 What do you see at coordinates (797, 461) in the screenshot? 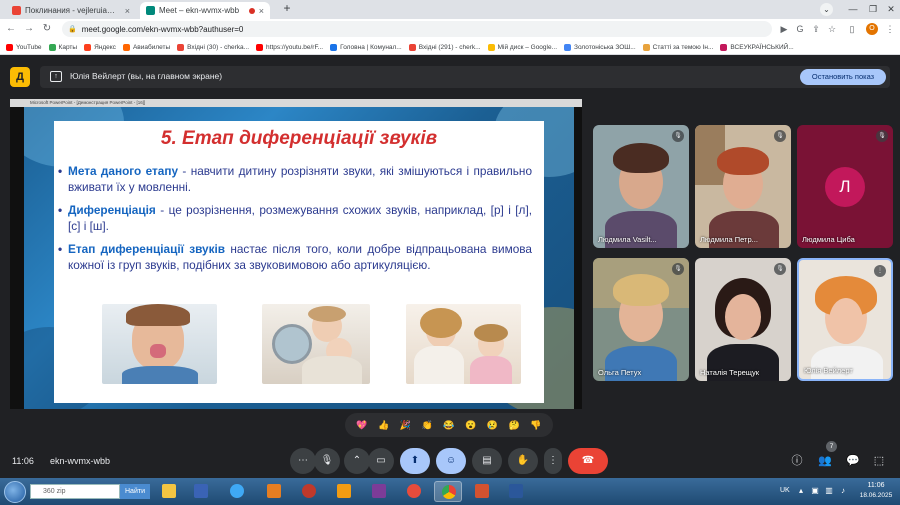
I see `meeting-info-icon: ⓘ` at bounding box center [797, 461].